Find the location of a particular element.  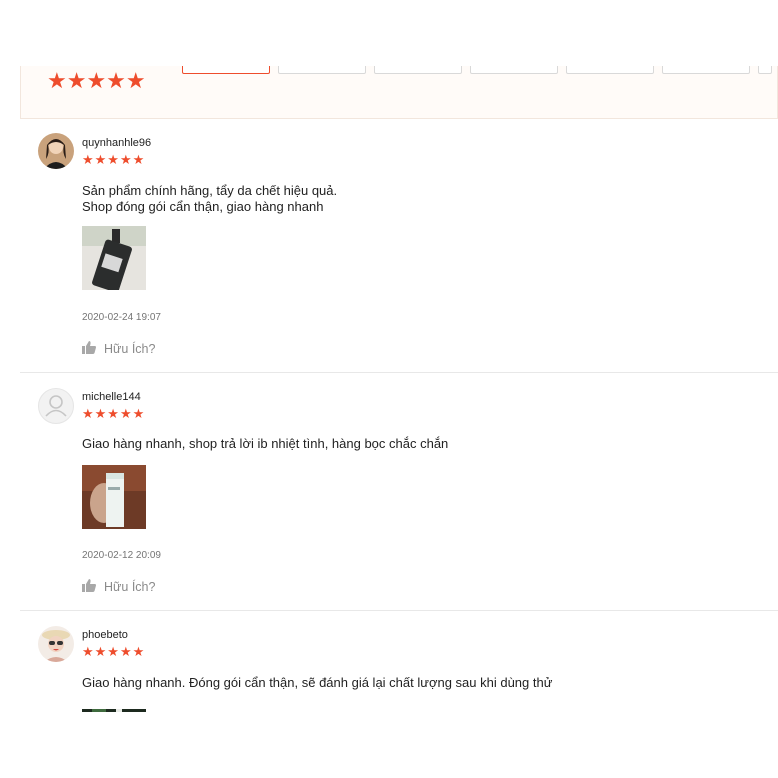

rating-filters is located at coordinates (477, 70).